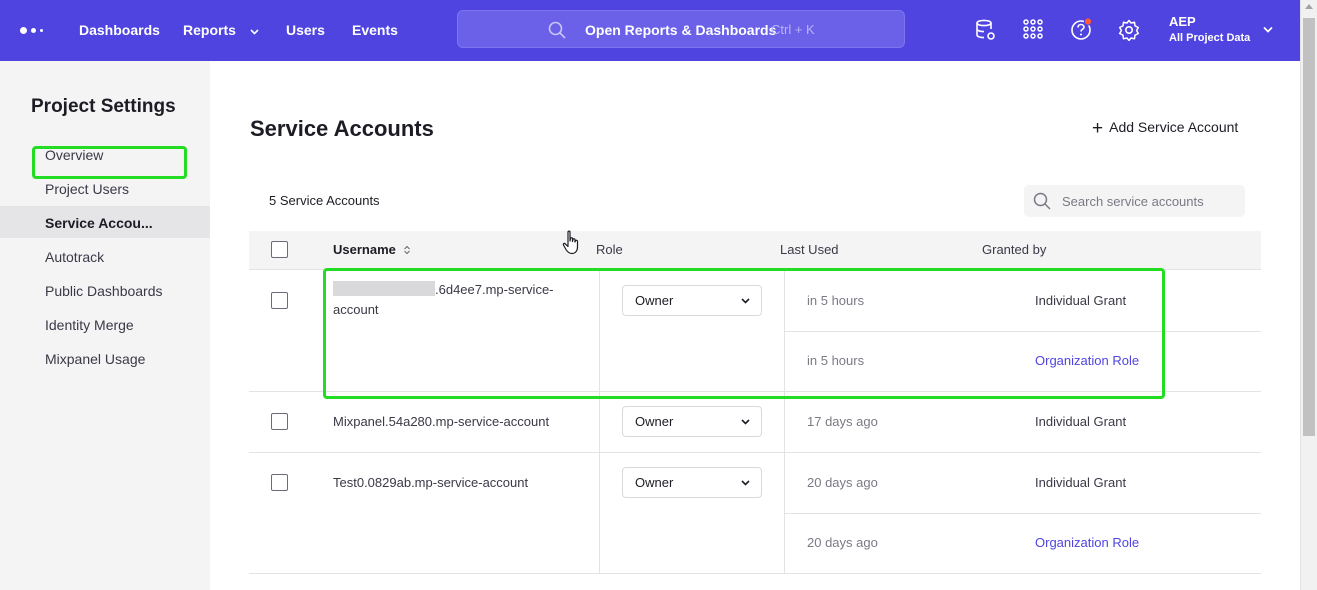 This screenshot has width=1317, height=590. Describe the element at coordinates (1087, 542) in the screenshot. I see `granted-by-link: Organization Role` at that location.